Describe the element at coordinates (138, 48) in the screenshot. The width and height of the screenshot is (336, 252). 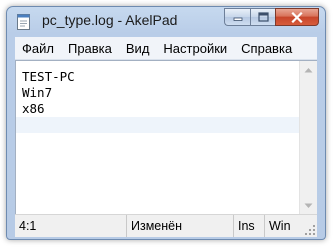
I see `menu-view: Вид` at that location.